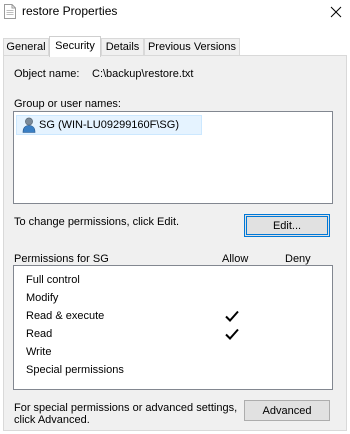 The height and width of the screenshot is (434, 350). I want to click on object-name-value: C:\backup\restore.txt, so click(143, 74).